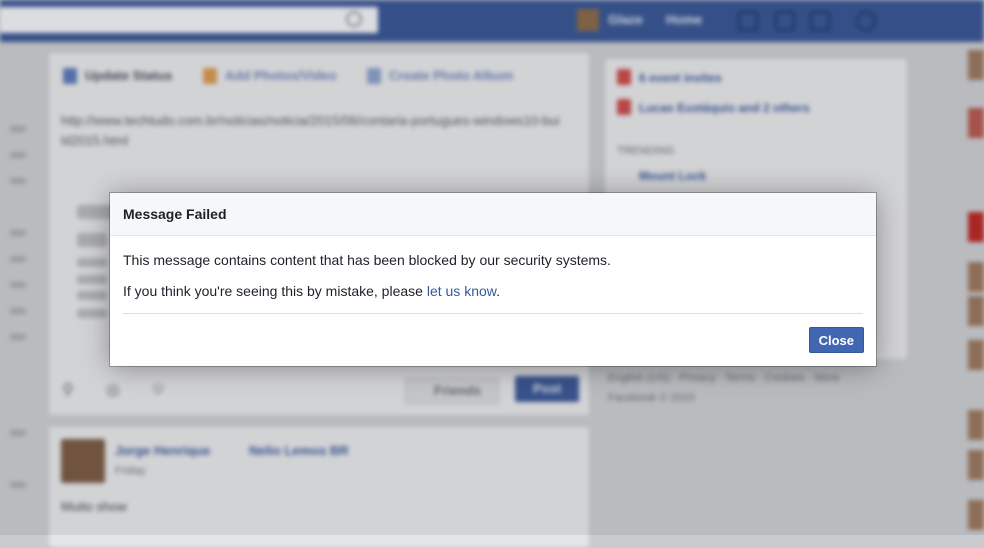  Describe the element at coordinates (836, 340) in the screenshot. I see `close-button: Close` at that location.